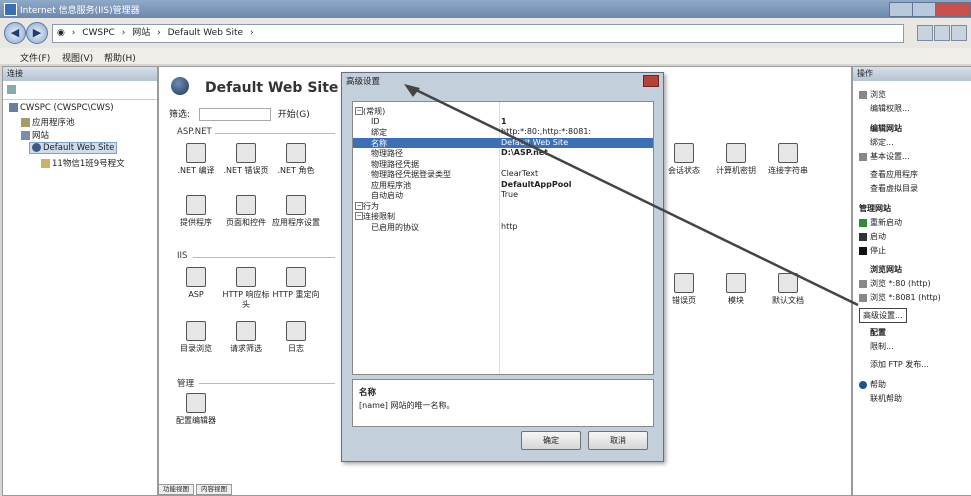 This screenshot has width=971, height=496. Describe the element at coordinates (872, 236) in the screenshot. I see `action-start: 启动` at that location.